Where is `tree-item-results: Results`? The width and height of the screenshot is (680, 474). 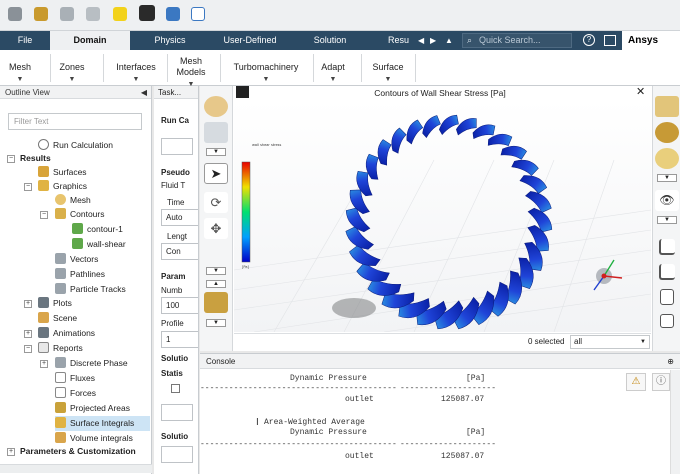 tree-item-results: Results is located at coordinates (35, 158).